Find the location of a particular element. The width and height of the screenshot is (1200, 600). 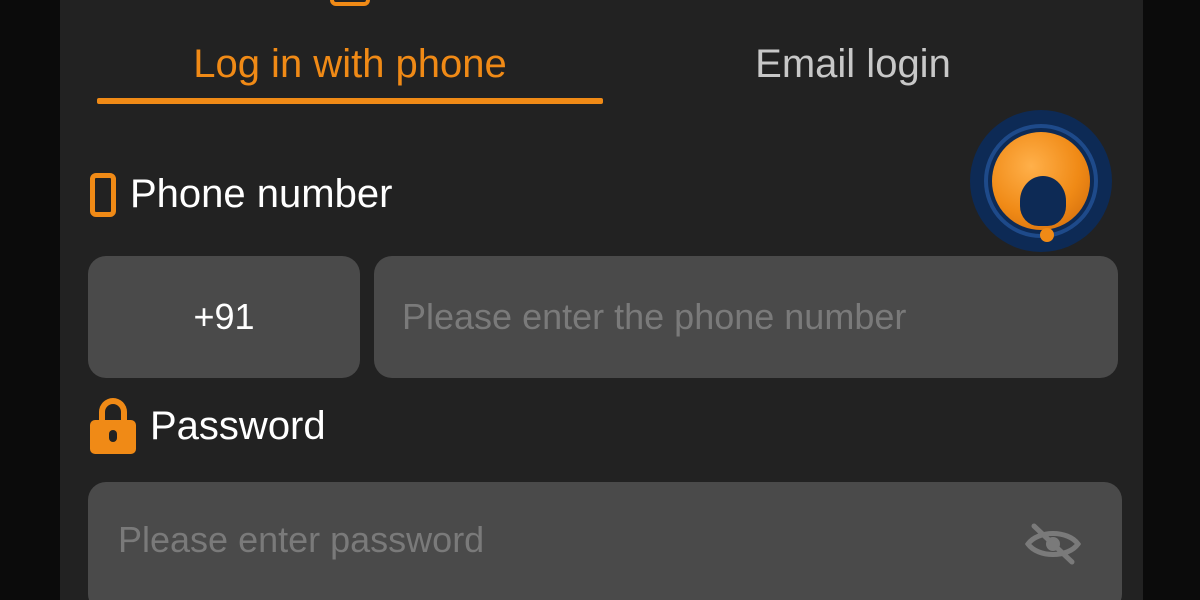

tab-email-login: Email login is located at coordinates (853, 64).